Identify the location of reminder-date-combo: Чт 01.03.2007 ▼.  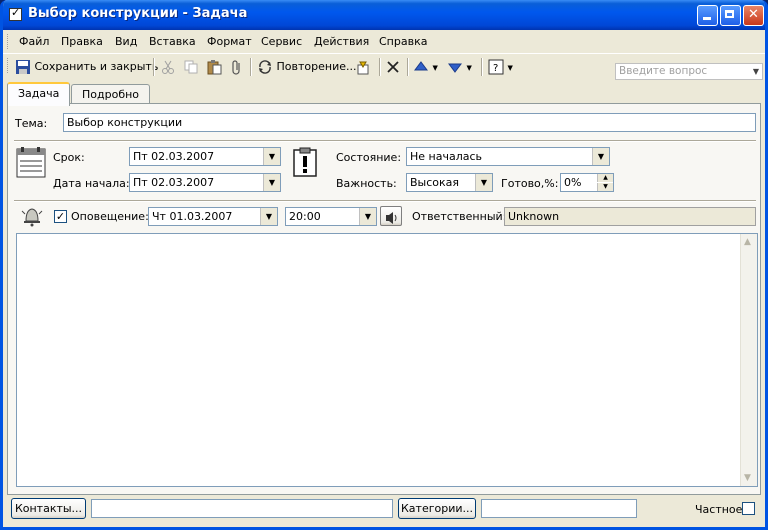
(213, 216).